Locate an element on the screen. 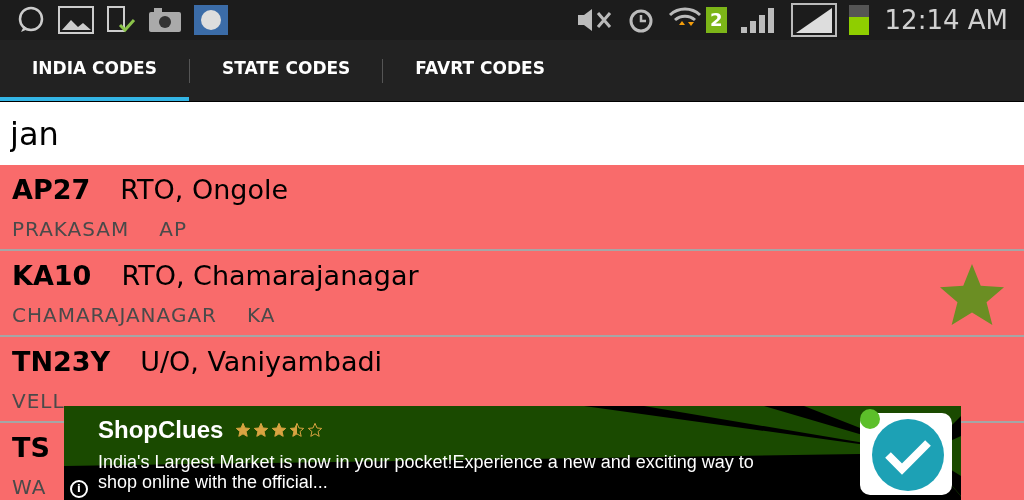  image-icon is located at coordinates (76, 20).